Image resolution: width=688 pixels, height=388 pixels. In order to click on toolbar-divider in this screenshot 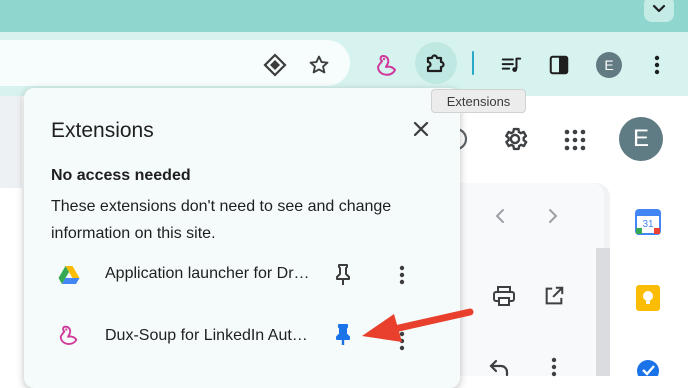, I will do `click(473, 63)`.